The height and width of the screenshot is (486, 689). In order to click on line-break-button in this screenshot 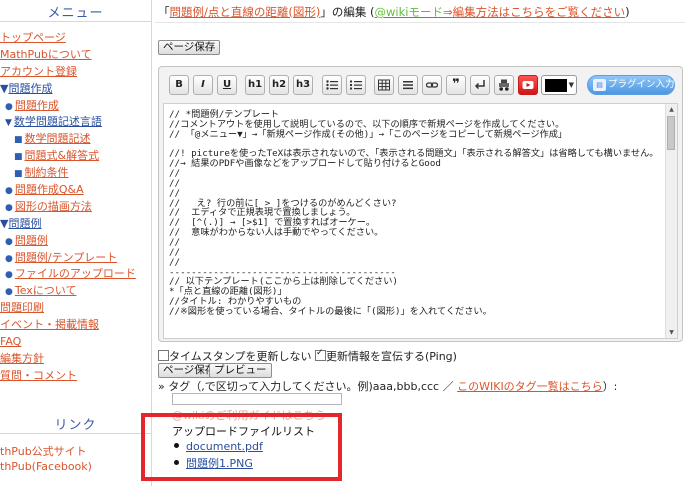, I will do `click(480, 85)`.